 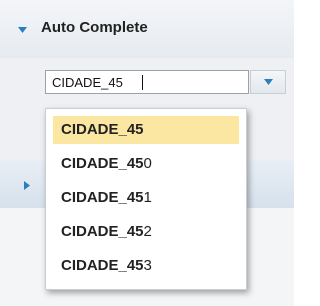 What do you see at coordinates (146, 266) in the screenshot?
I see `suggestion-item: CIDADE_453` at bounding box center [146, 266].